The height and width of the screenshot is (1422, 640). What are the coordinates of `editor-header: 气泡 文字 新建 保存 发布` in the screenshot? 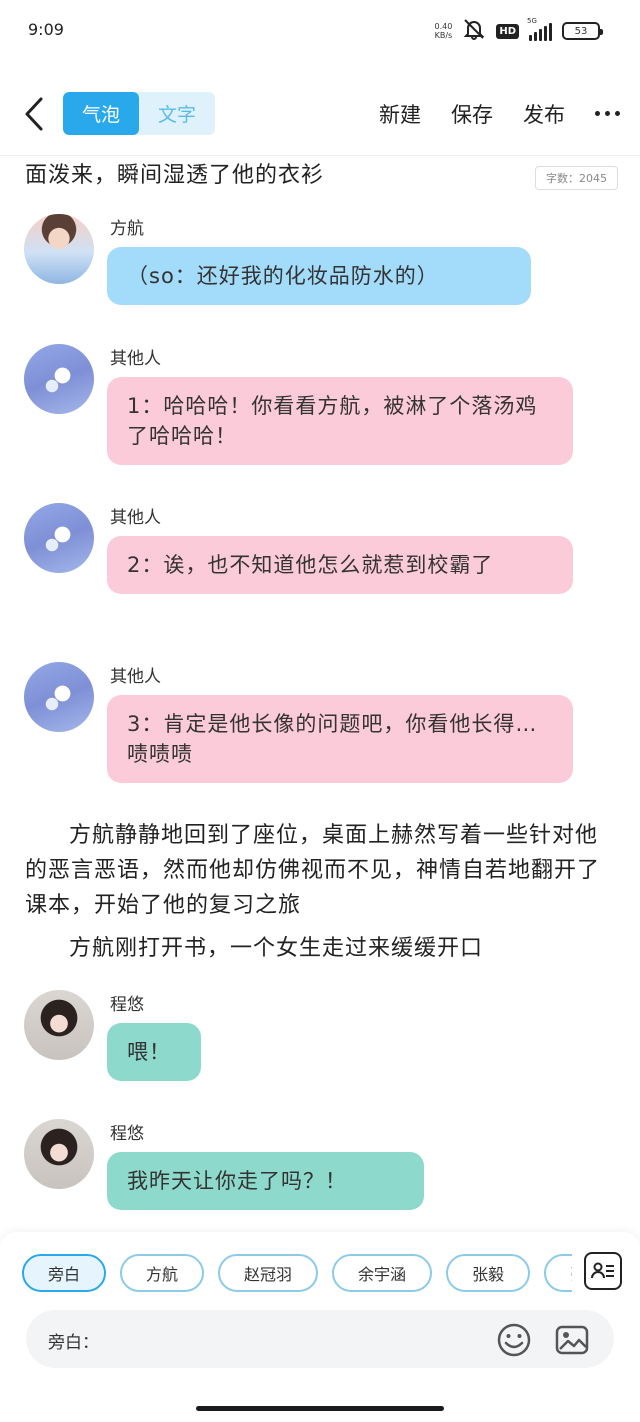 It's located at (320, 114).